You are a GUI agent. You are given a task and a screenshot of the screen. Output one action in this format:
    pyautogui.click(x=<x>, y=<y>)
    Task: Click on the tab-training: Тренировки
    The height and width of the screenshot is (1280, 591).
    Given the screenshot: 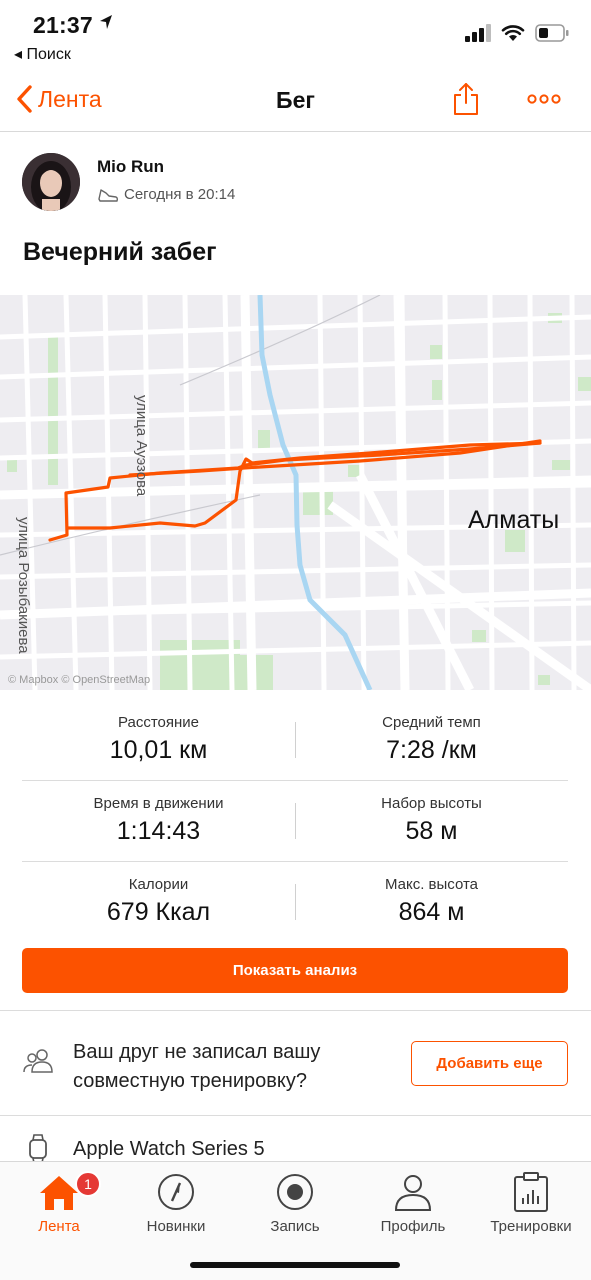 What is the action you would take?
    pyautogui.click(x=531, y=1201)
    